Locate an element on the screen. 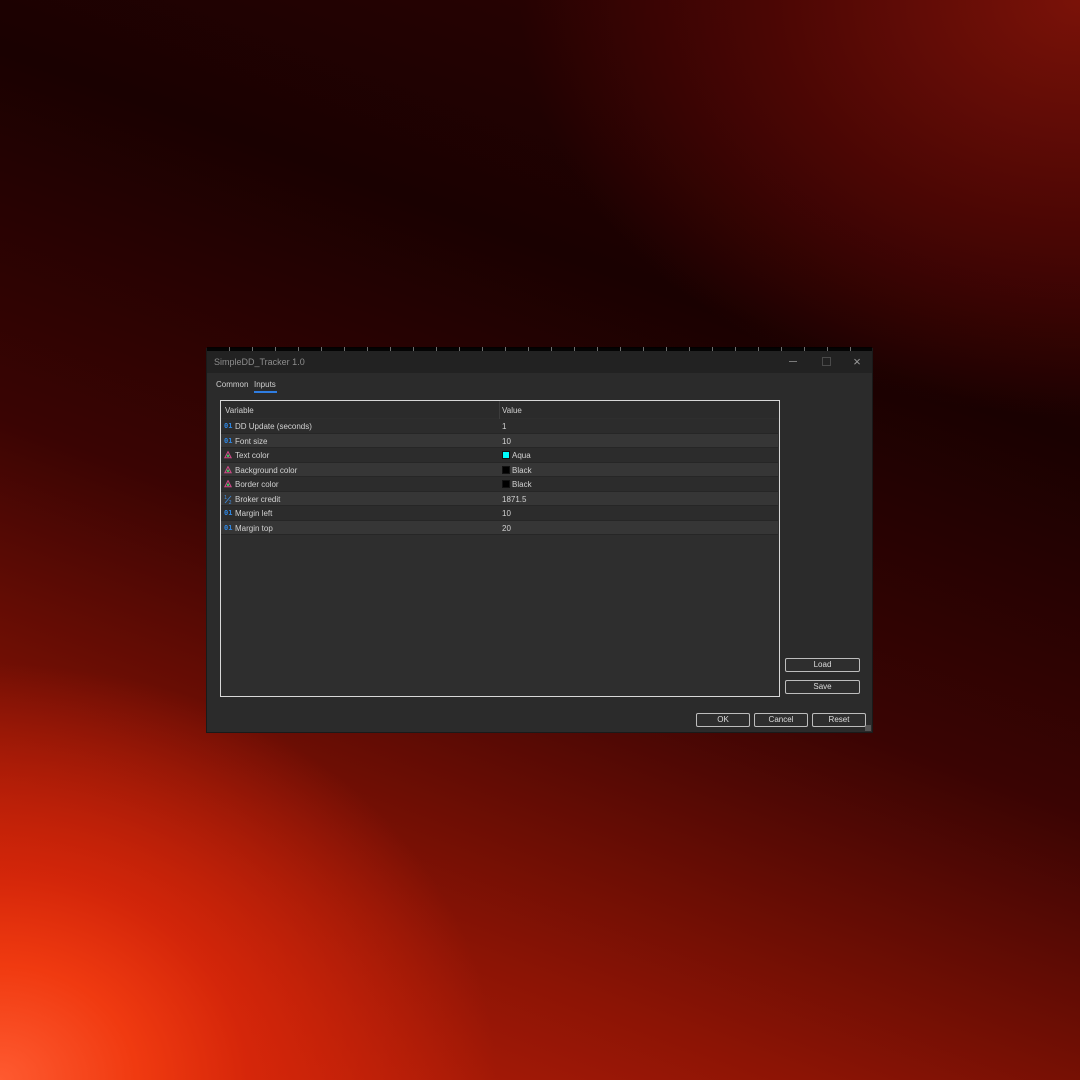 The width and height of the screenshot is (1080, 1080). variable-name: Text color is located at coordinates (252, 455).